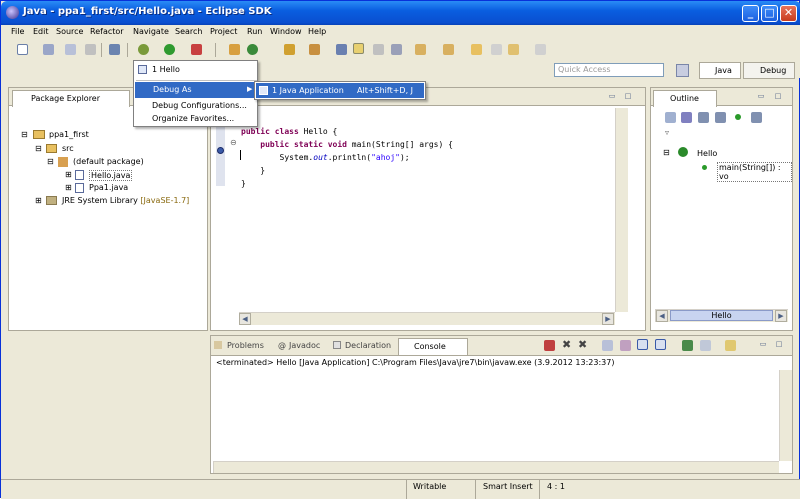 The image size is (800, 499). I want to click on tree-item-default-package: (default package), so click(108, 161).